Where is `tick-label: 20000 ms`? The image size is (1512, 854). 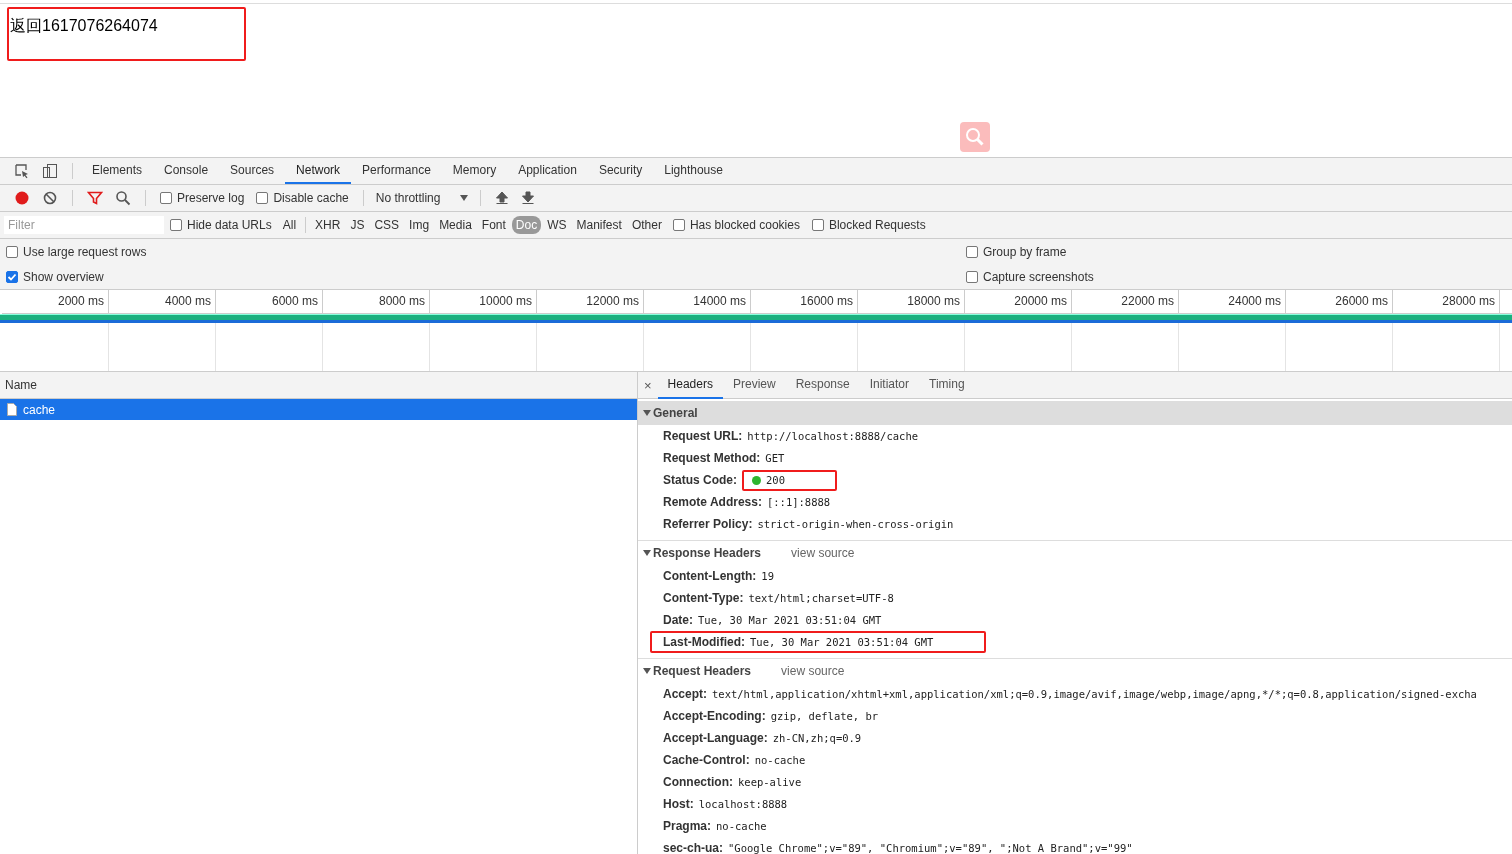 tick-label: 20000 ms is located at coordinates (1018, 301).